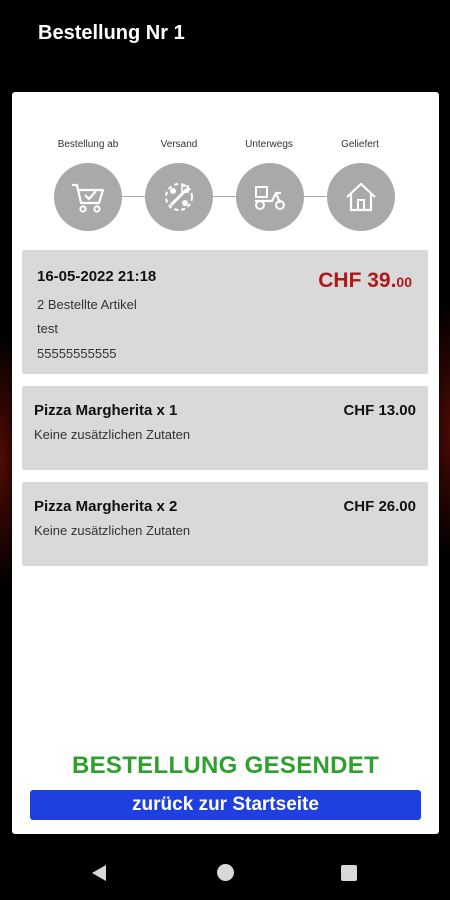 The height and width of the screenshot is (900, 450). I want to click on app-bar: Bestellung Nr 1, so click(225, 35).